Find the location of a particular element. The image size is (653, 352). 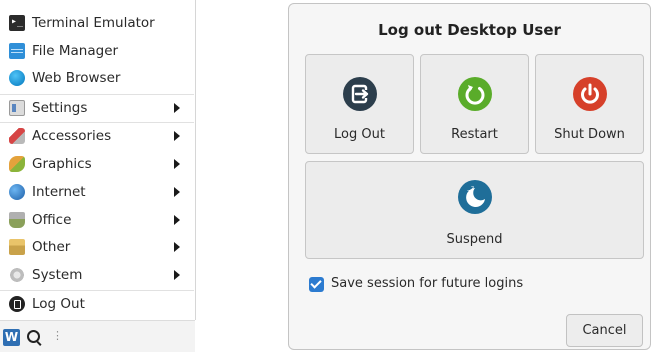

taskbar: W ⋮ is located at coordinates (97, 336).